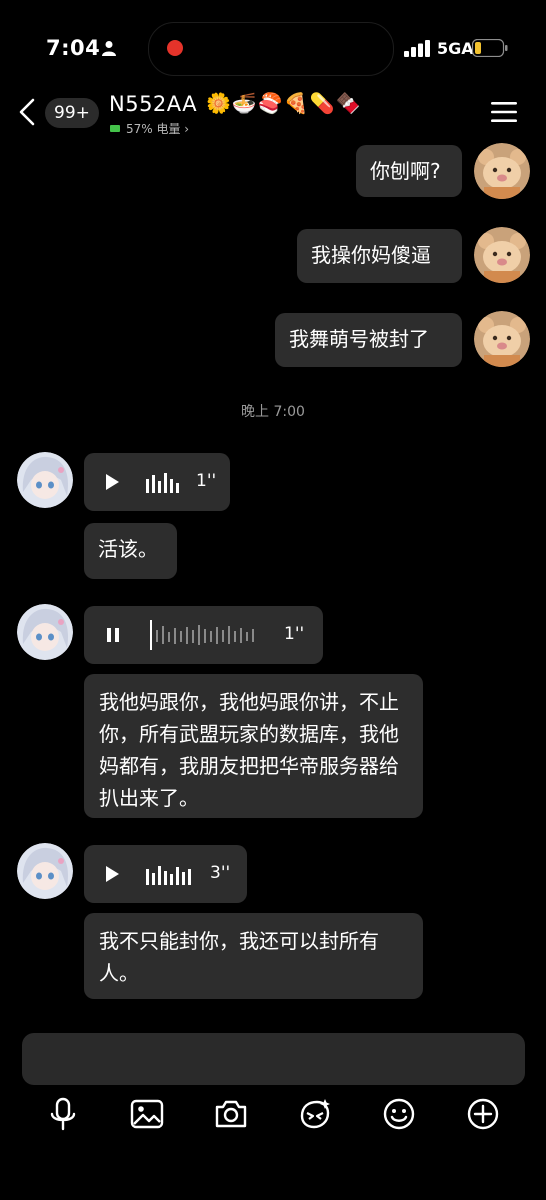 This screenshot has height=1200, width=546. What do you see at coordinates (130, 551) in the screenshot?
I see `message-bubble-in: 活该。` at bounding box center [130, 551].